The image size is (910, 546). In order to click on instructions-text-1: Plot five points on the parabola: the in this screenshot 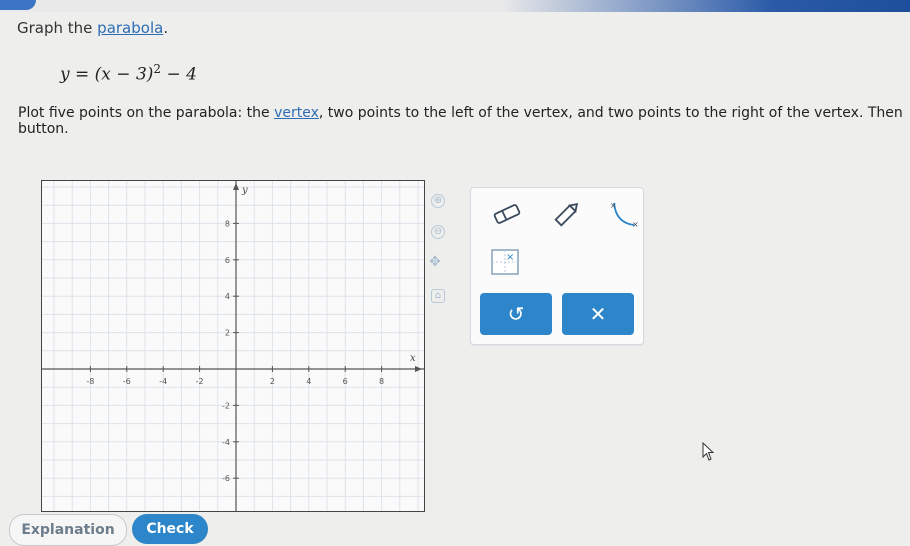, I will do `click(146, 113)`.